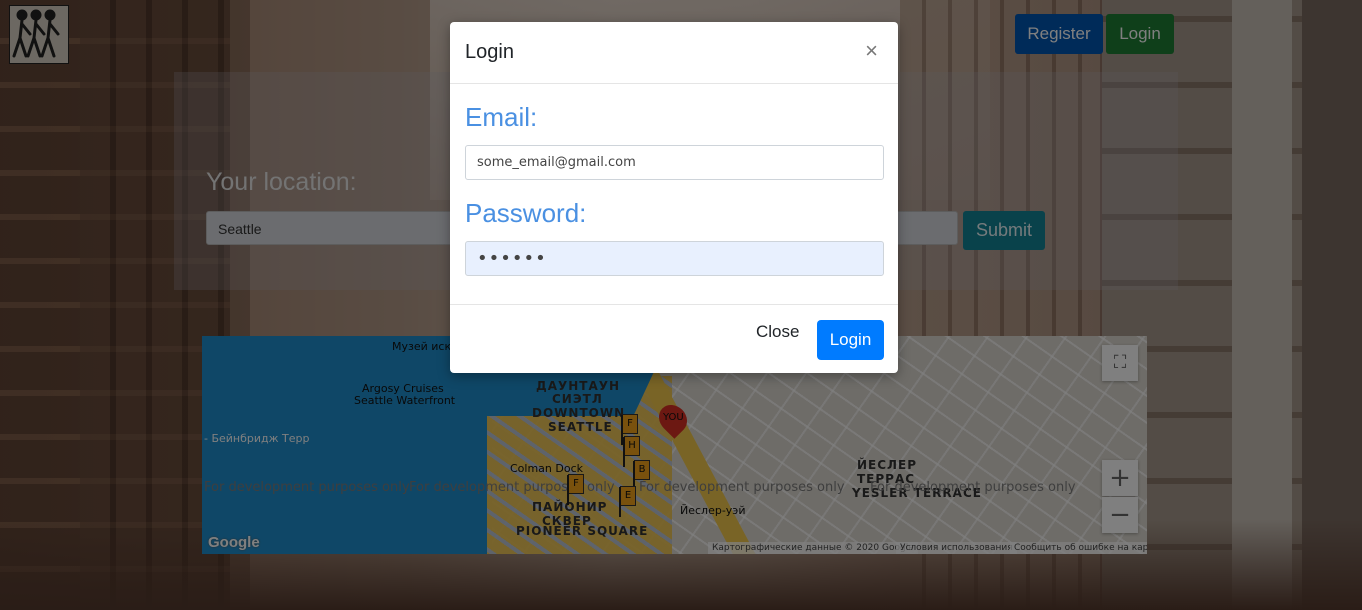  I want to click on modal-footer: Close Login, so click(674, 339).